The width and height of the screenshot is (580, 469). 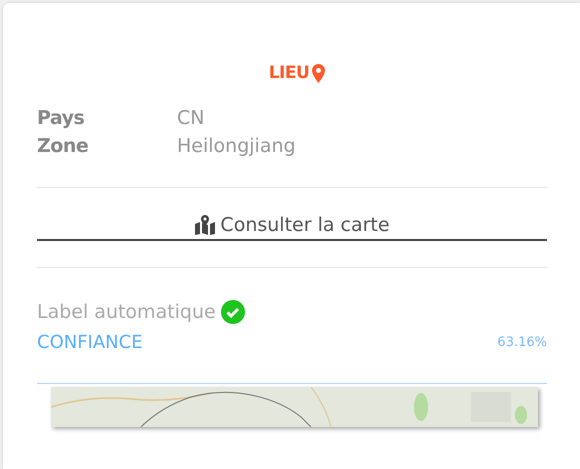 I want to click on map-pin-icon, so click(x=319, y=73).